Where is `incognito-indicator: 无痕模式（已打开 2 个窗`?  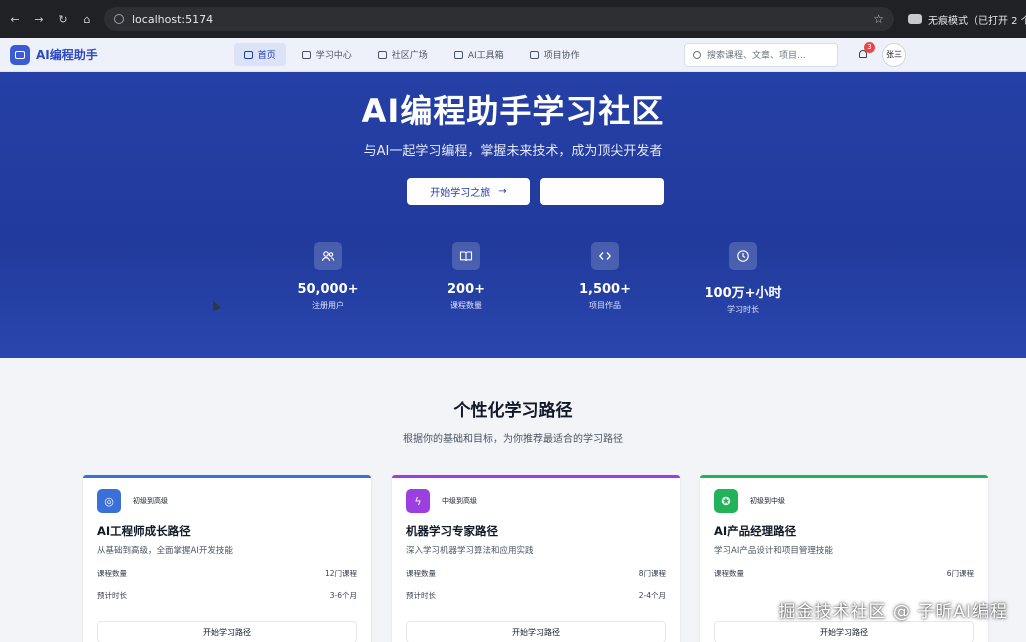 incognito-indicator: 无痕模式（已打开 2 个窗 is located at coordinates (967, 19).